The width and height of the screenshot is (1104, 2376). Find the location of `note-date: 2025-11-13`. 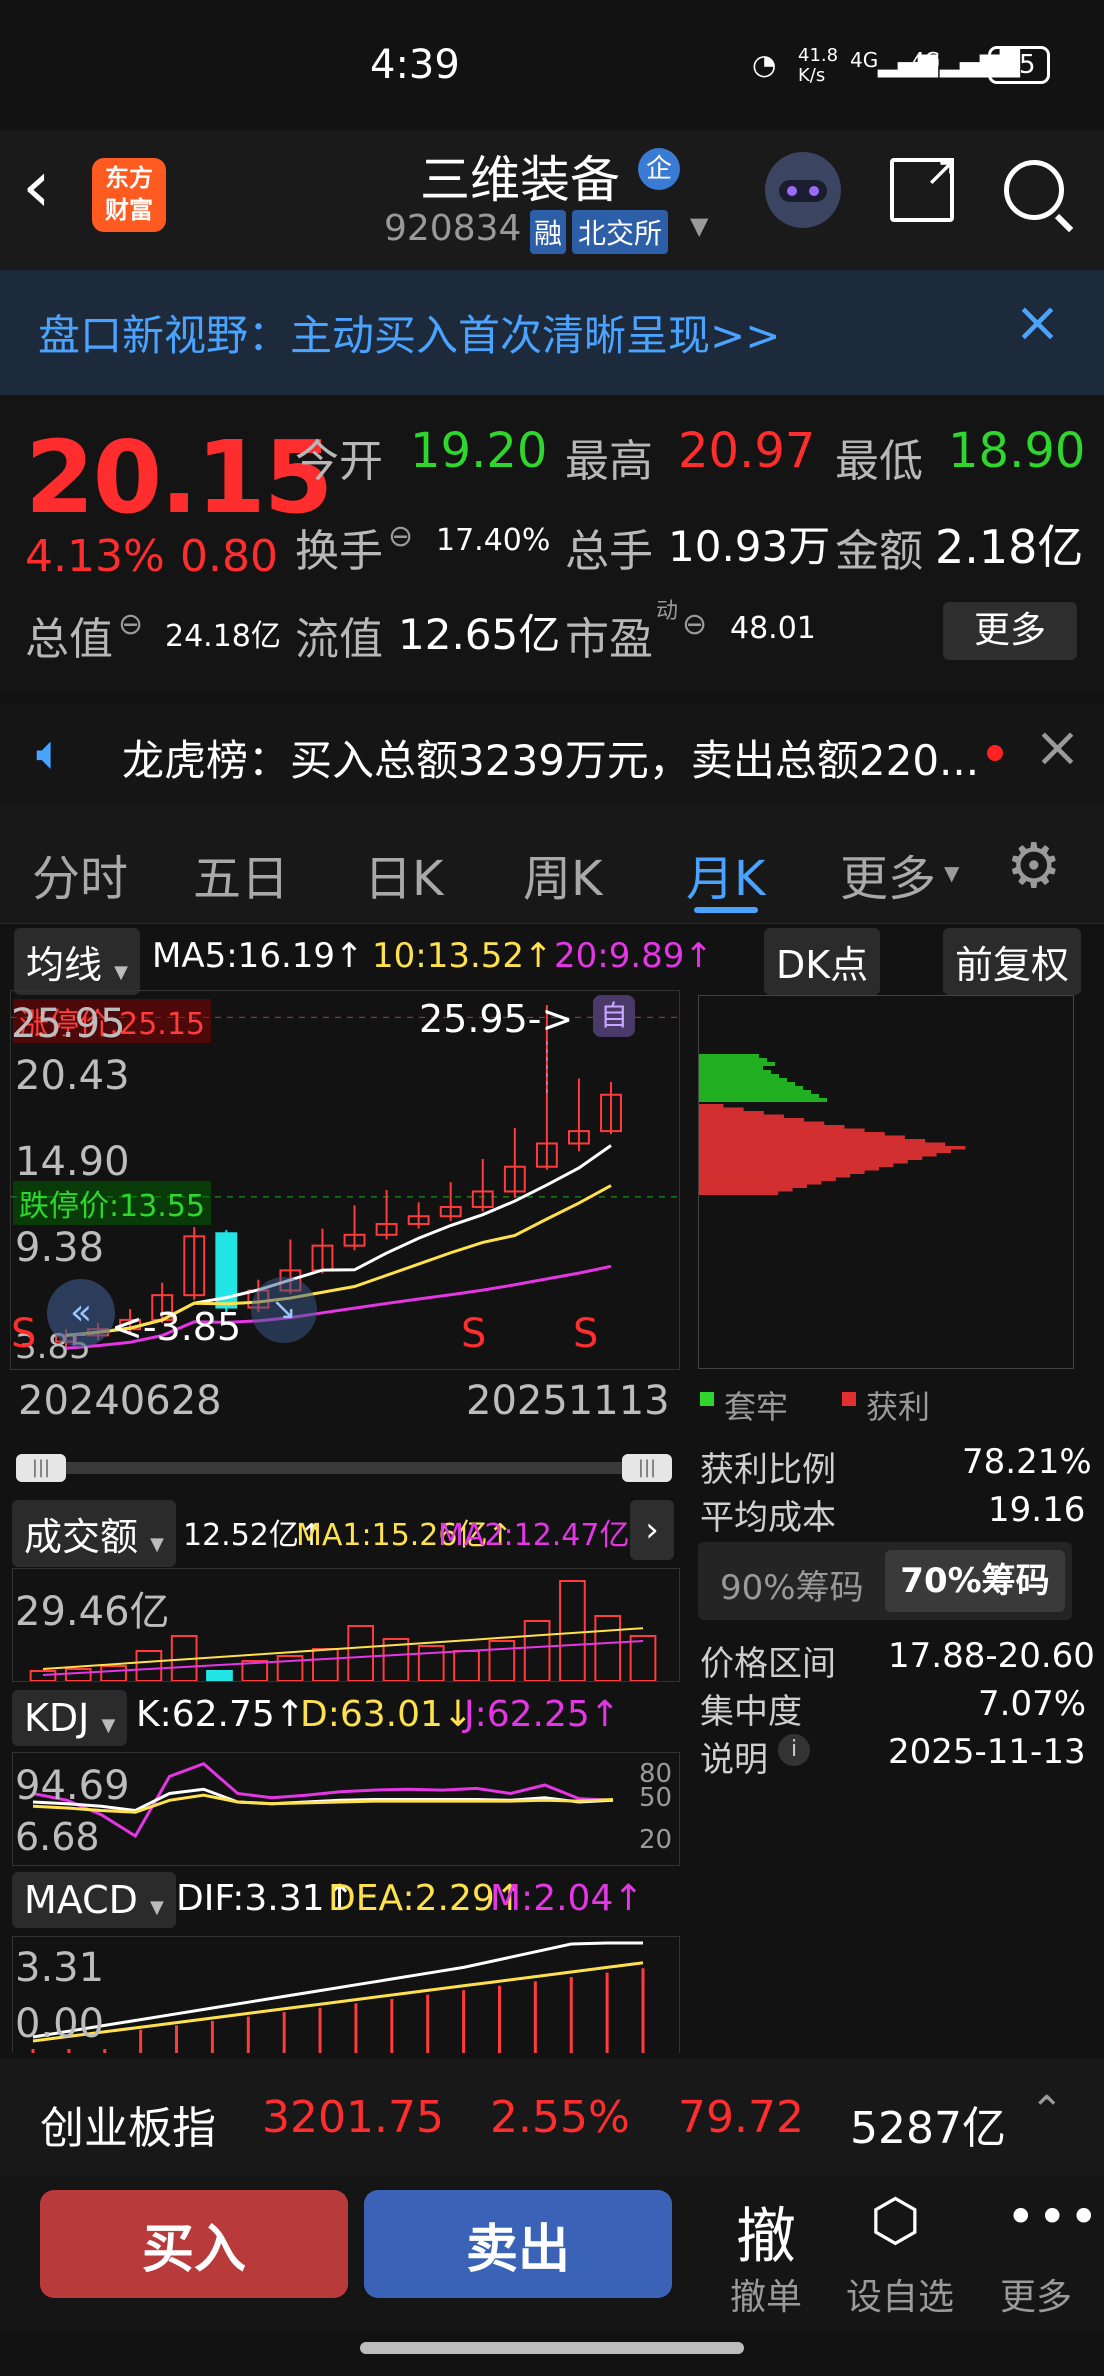

note-date: 2025-11-13 is located at coordinates (987, 1752).